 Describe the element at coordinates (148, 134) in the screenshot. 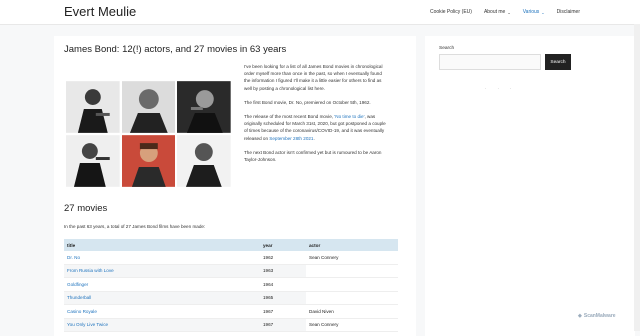

I see `bond-actors-image` at that location.